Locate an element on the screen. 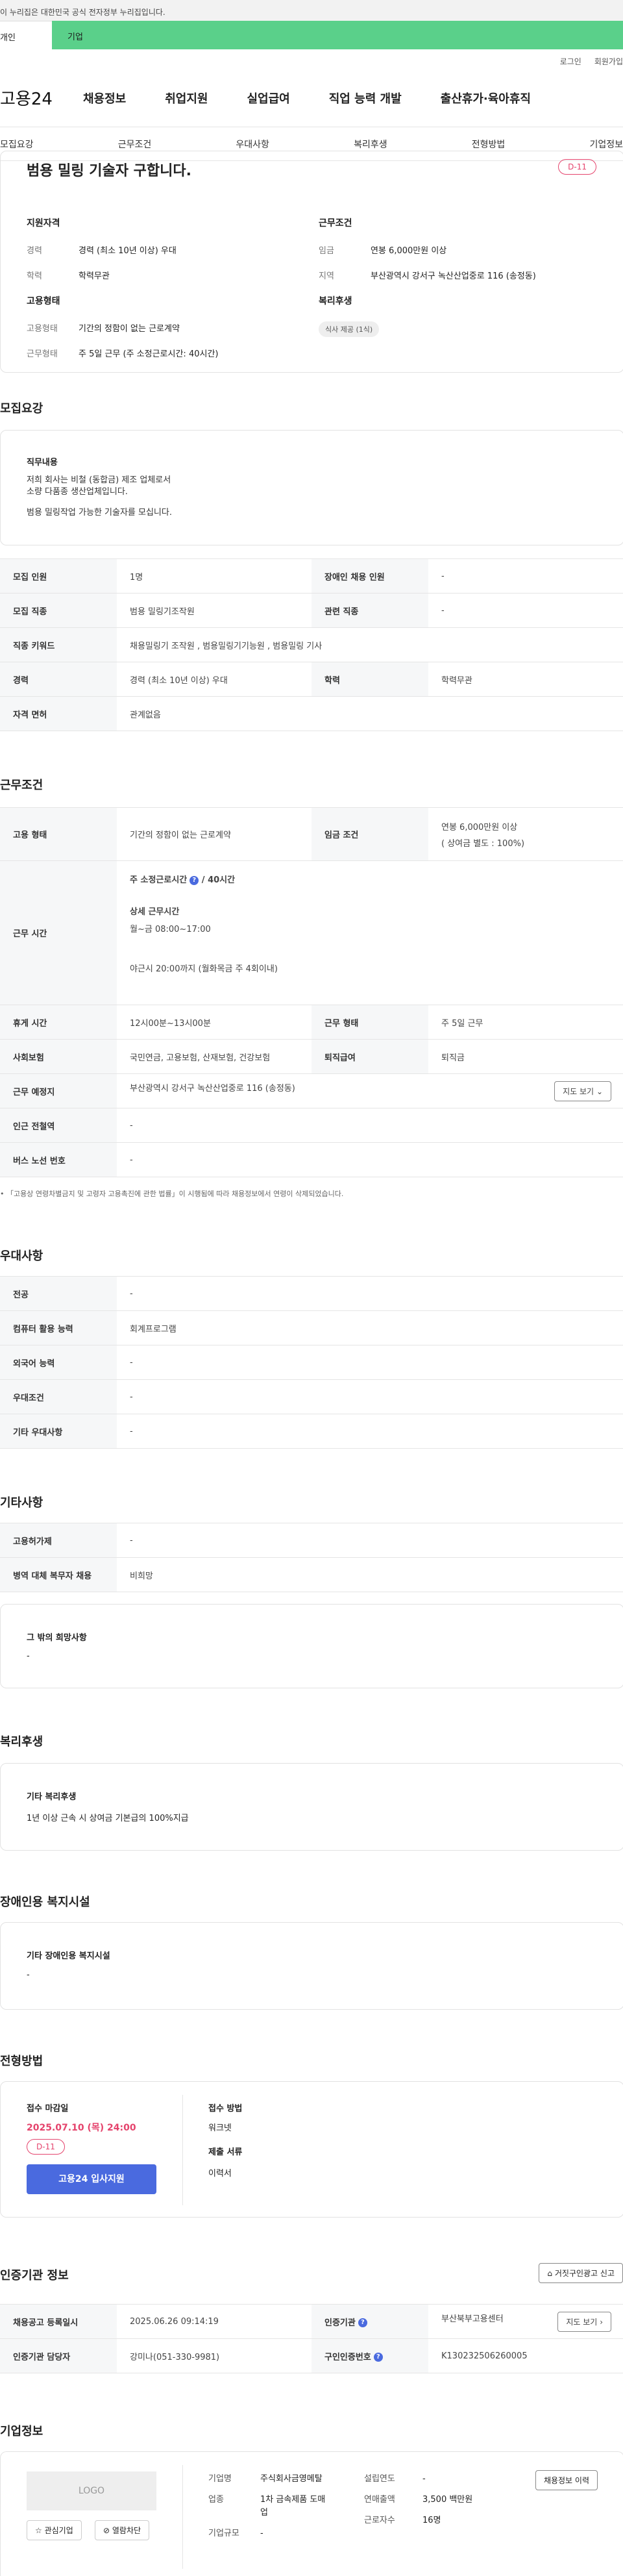 The width and height of the screenshot is (623, 2576). detail-hours-title: 상세 근무시간 is located at coordinates (155, 912).